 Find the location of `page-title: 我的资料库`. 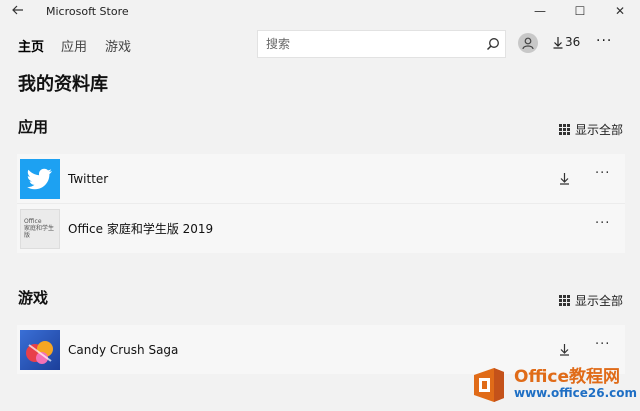

page-title: 我的资料库 is located at coordinates (63, 84).